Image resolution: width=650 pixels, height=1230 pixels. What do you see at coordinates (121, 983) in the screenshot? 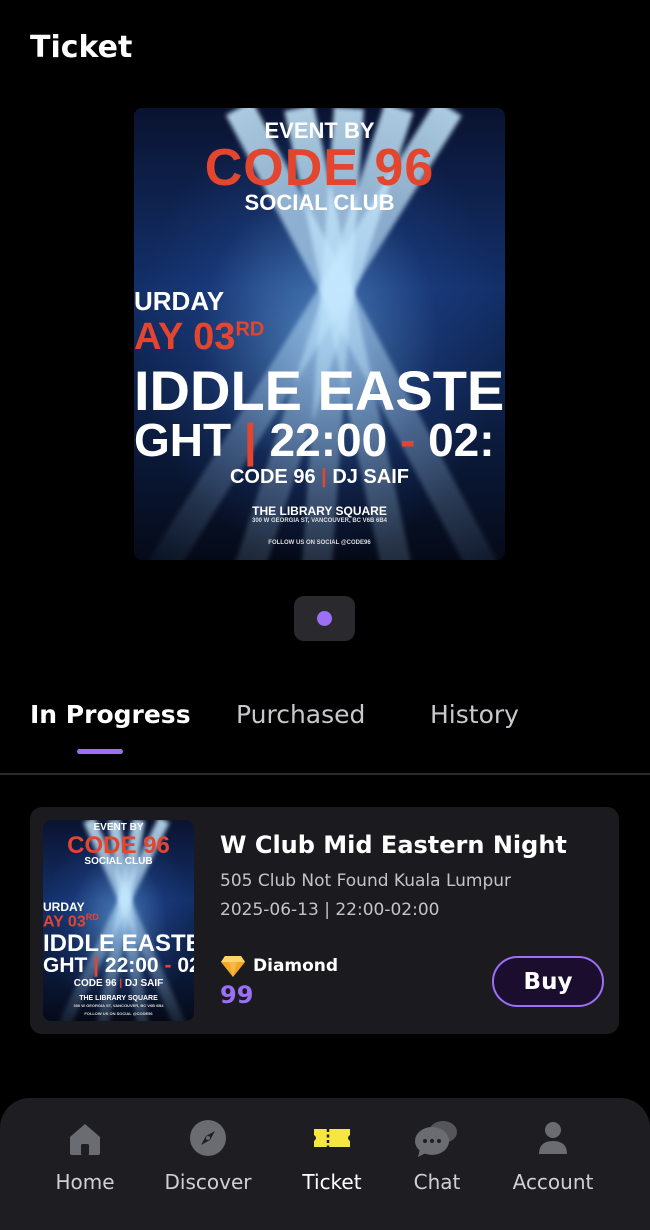
I see `thumb-dj-sep: |` at bounding box center [121, 983].